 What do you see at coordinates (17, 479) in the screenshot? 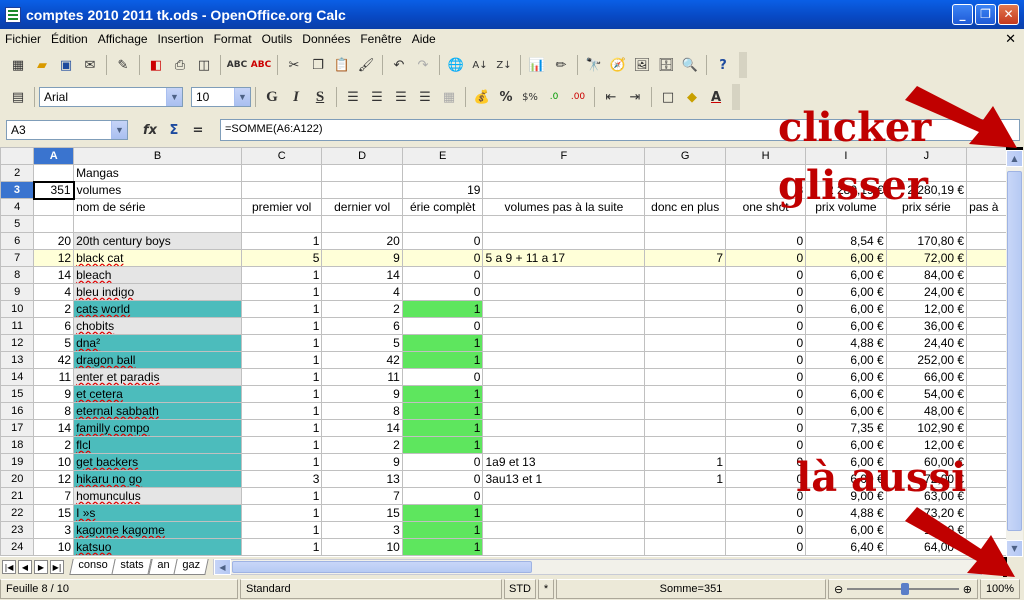
I see `row-header: 20` at bounding box center [17, 479].